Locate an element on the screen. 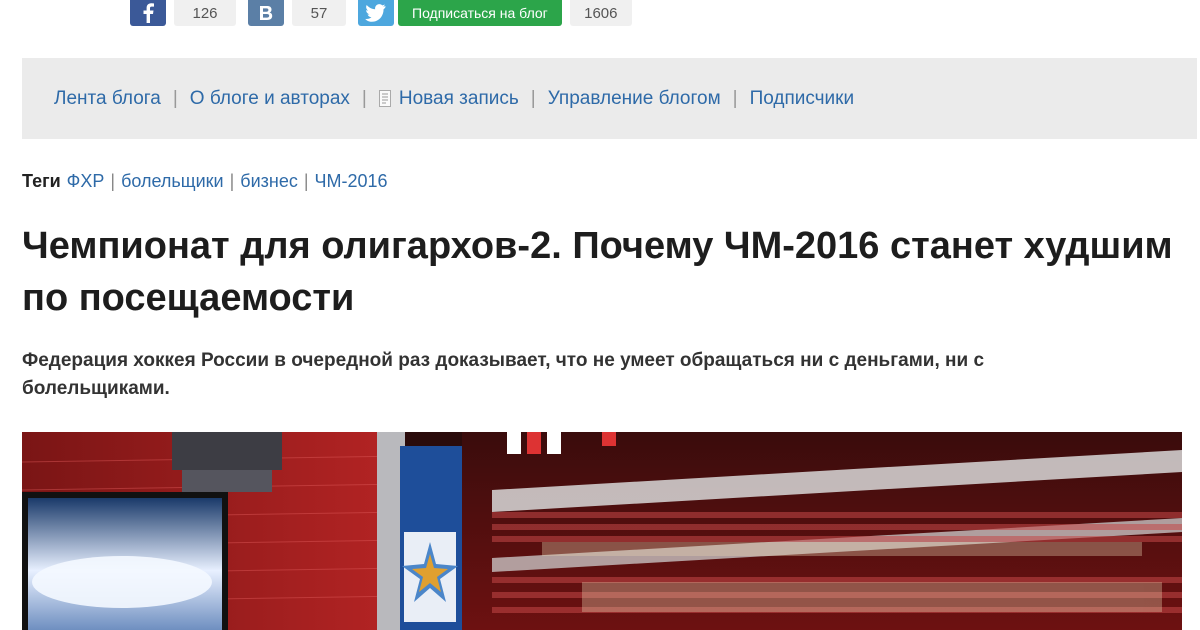  vk-icon is located at coordinates (266, 13).